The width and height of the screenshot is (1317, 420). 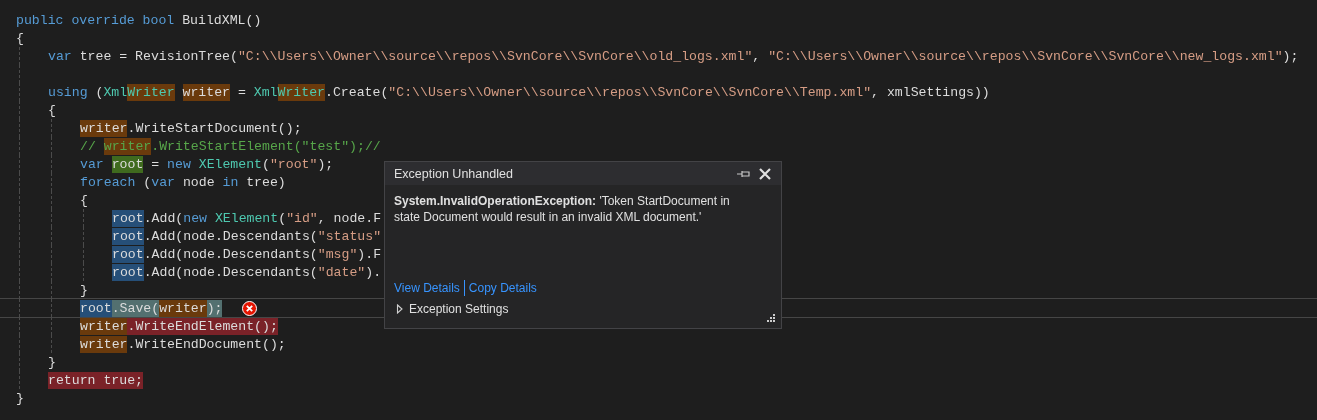 What do you see at coordinates (930, 92) in the screenshot?
I see `code-text: , xmlSettings))` at bounding box center [930, 92].